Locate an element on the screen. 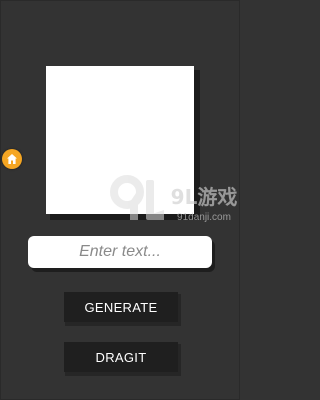 The image size is (320, 400). home-icon is located at coordinates (12, 159).